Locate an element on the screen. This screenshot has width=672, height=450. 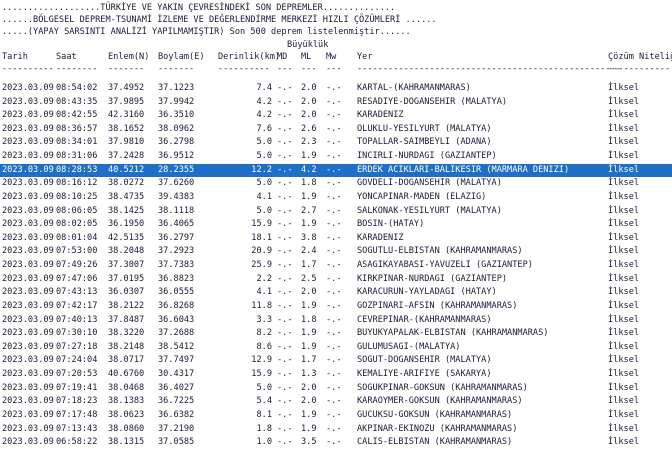
col-header-mw: Mw is located at coordinates (331, 57).